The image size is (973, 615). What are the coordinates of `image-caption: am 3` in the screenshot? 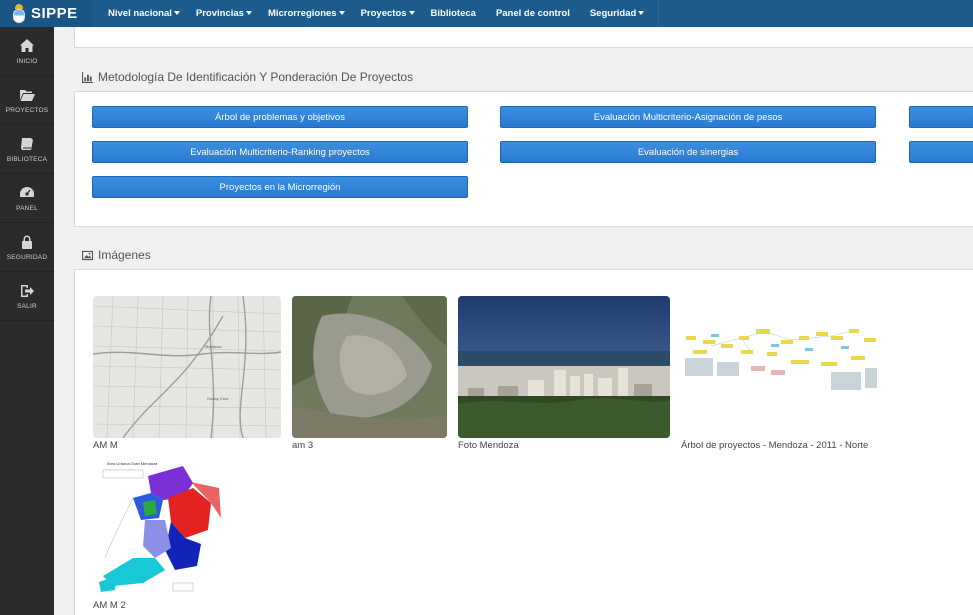 It's located at (303, 445).